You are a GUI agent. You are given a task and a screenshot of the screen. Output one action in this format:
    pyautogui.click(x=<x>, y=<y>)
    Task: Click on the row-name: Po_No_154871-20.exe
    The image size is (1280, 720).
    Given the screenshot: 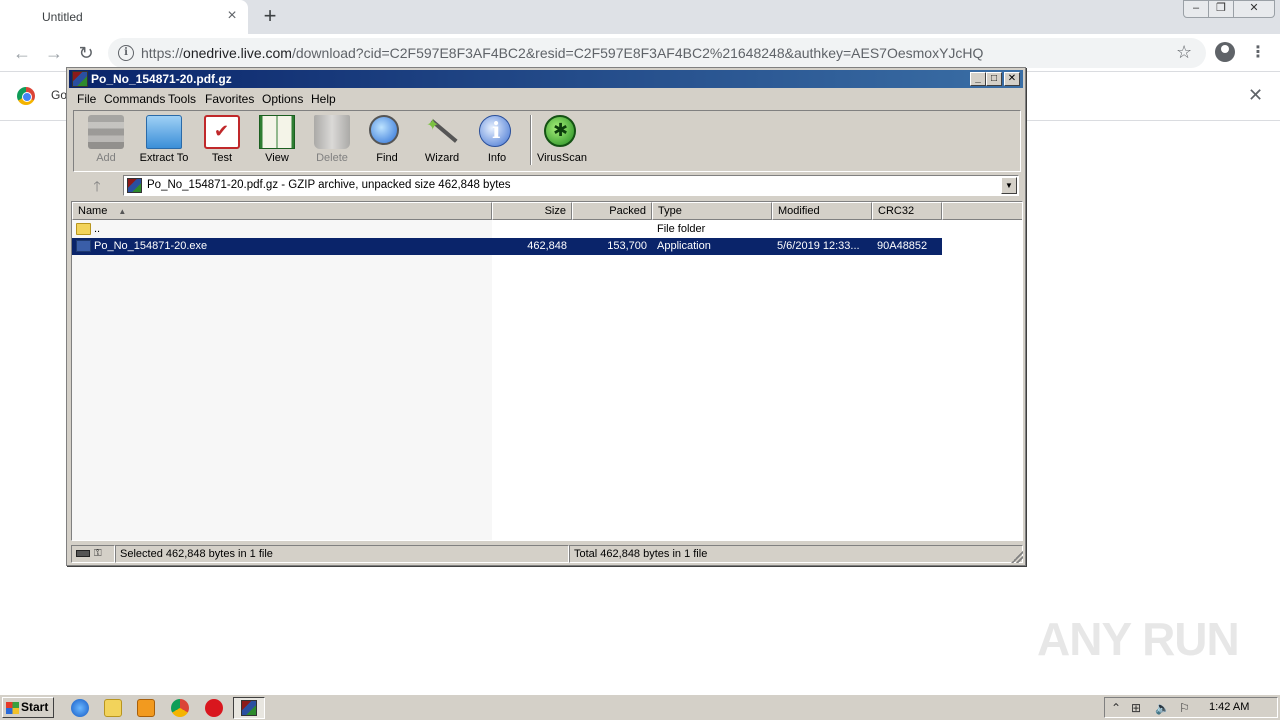 What is the action you would take?
    pyautogui.click(x=151, y=246)
    